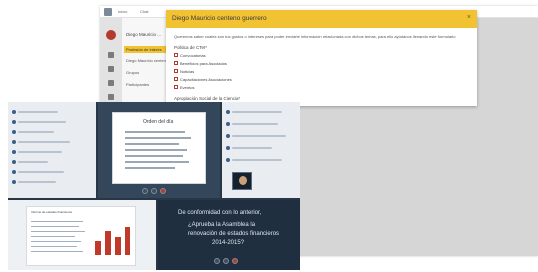 The image size is (538, 272). I want to click on report-slide: Informe de estados financieros, so click(81, 236).